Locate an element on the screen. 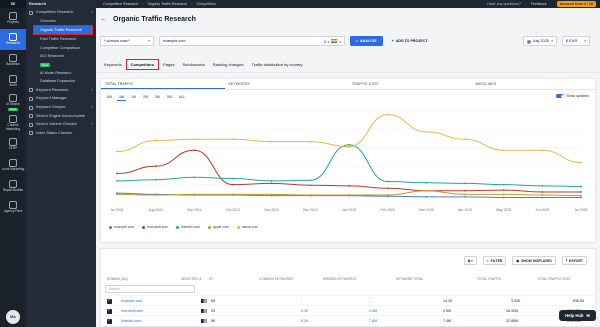  tab-subdomains: Subdomains is located at coordinates (193, 64).